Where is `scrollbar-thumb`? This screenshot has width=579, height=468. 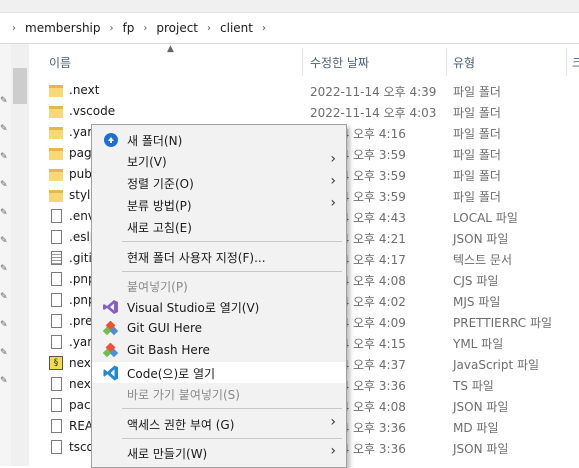 scrollbar-thumb is located at coordinates (20, 86).